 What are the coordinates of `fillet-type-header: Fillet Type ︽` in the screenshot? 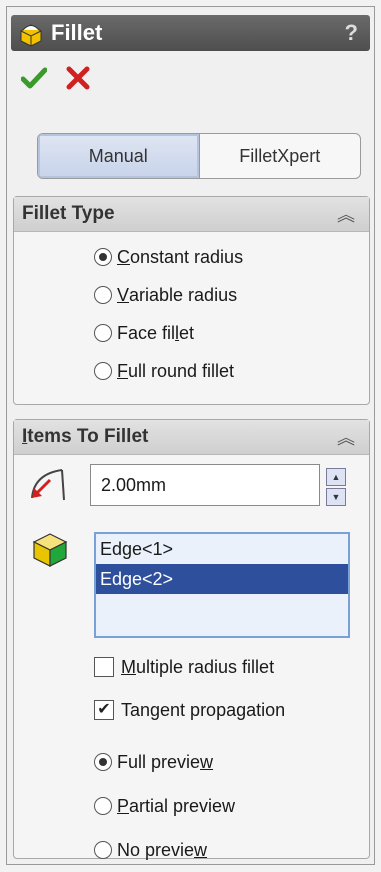 It's located at (191, 214).